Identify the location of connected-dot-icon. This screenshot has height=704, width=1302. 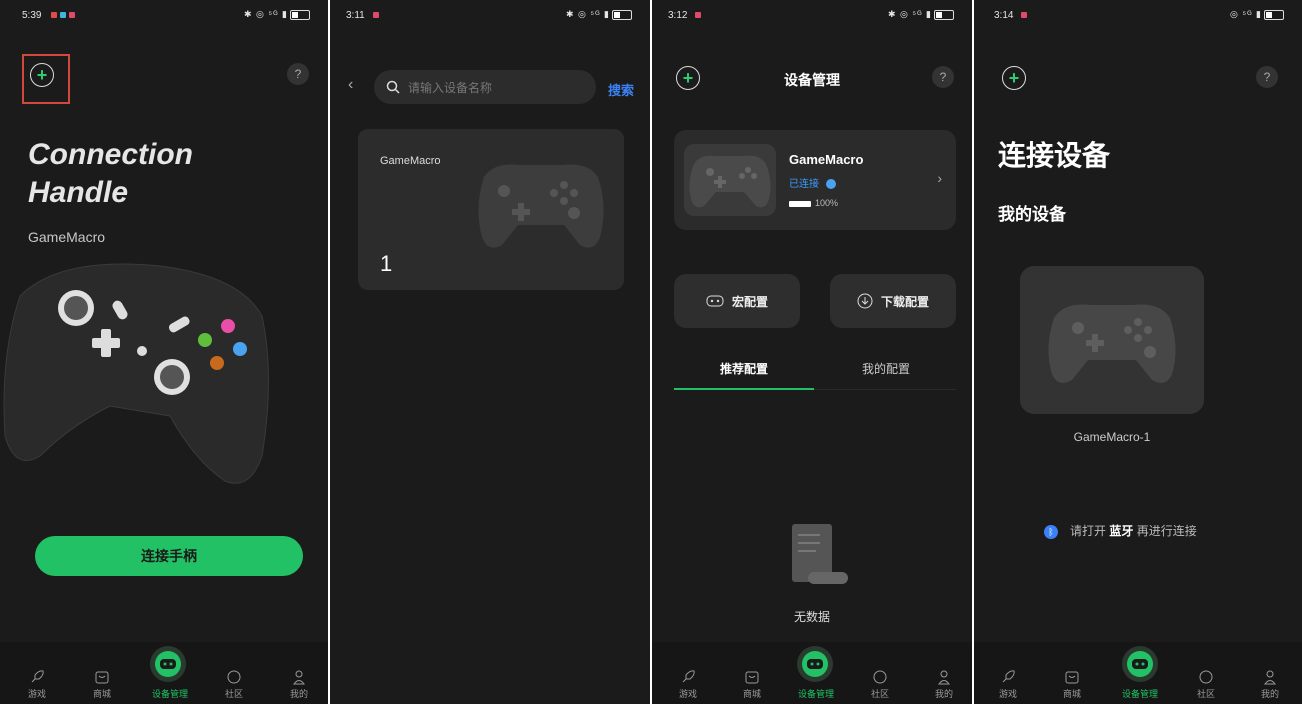
(830, 184).